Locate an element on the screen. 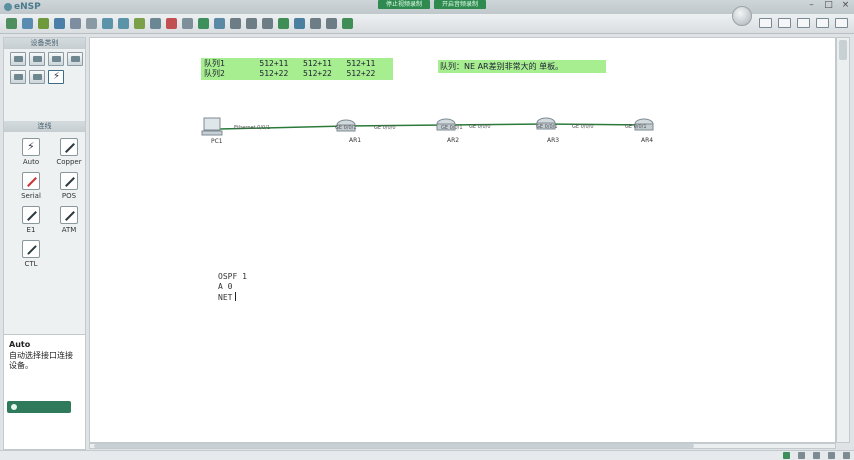 Image resolution: width=854 pixels, height=460 pixels. device-category-grid: ⚡ is located at coordinates (44, 68).